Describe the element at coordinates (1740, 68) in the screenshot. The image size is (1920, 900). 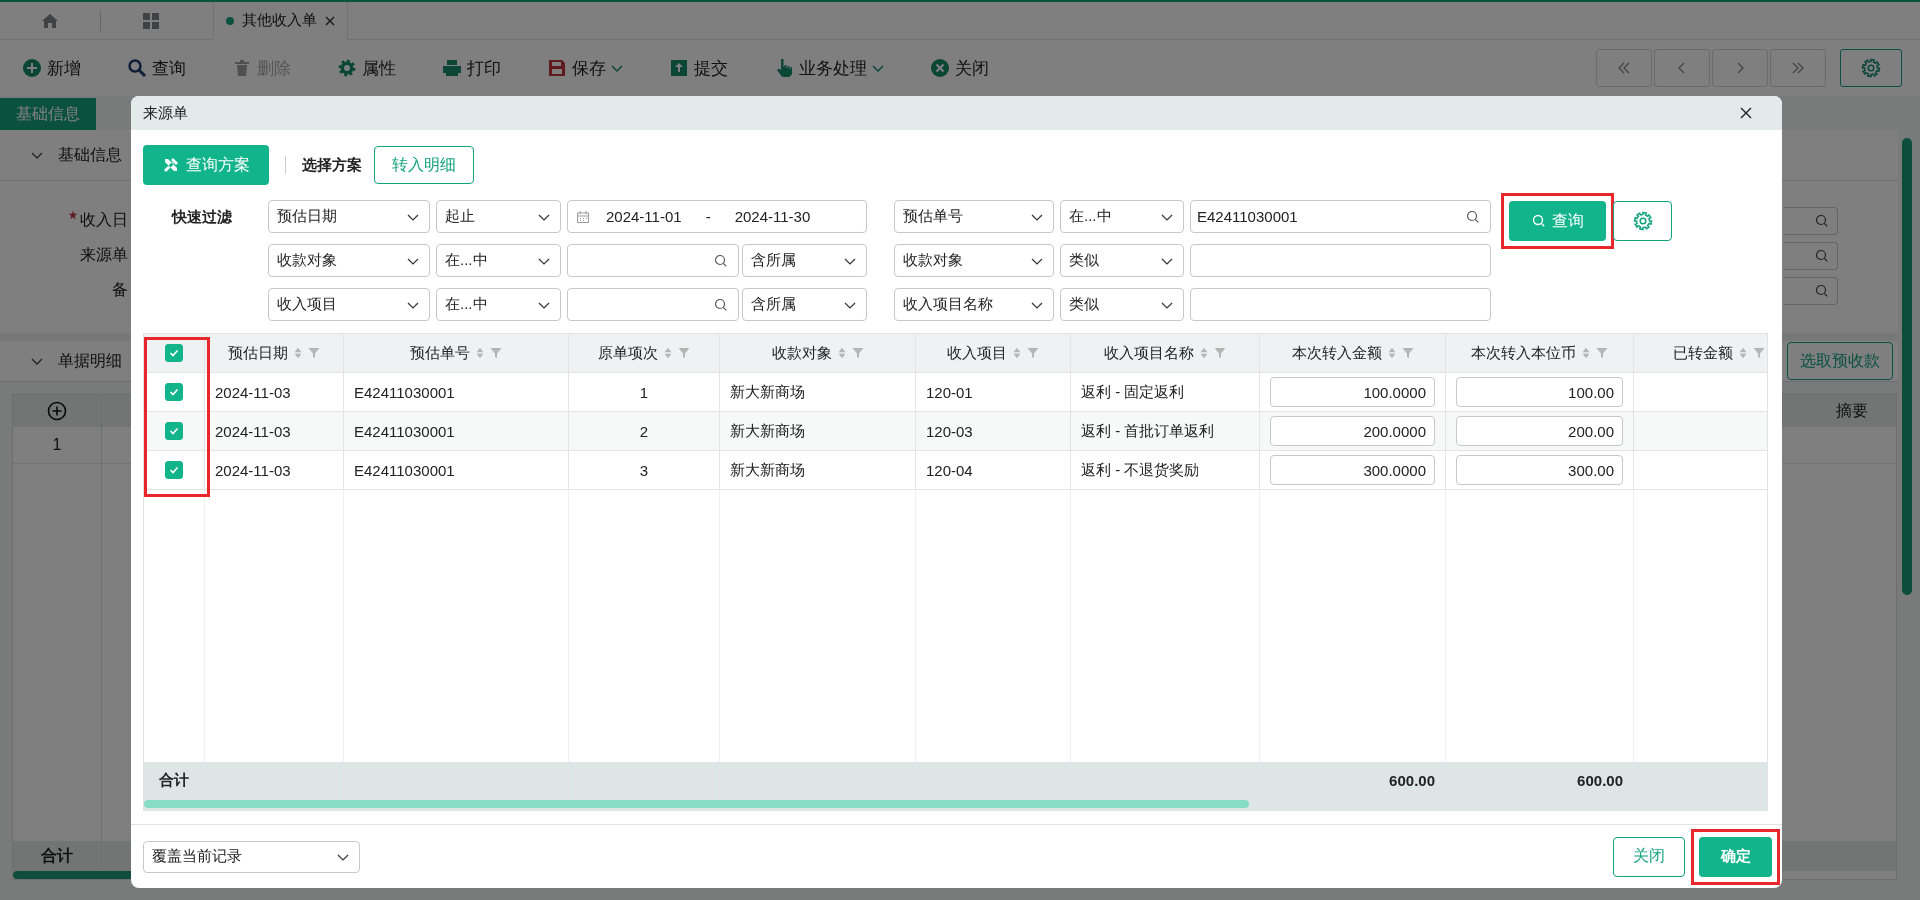
I see `next-button` at that location.